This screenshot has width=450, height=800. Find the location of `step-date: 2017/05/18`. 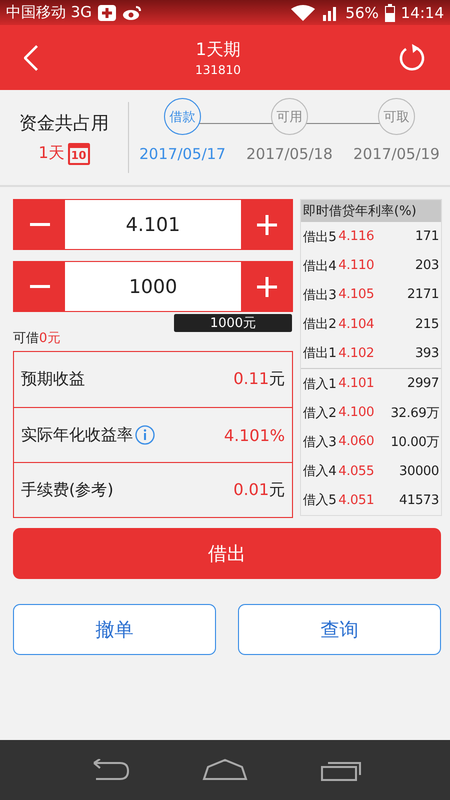

step-date: 2017/05/18 is located at coordinates (289, 154).